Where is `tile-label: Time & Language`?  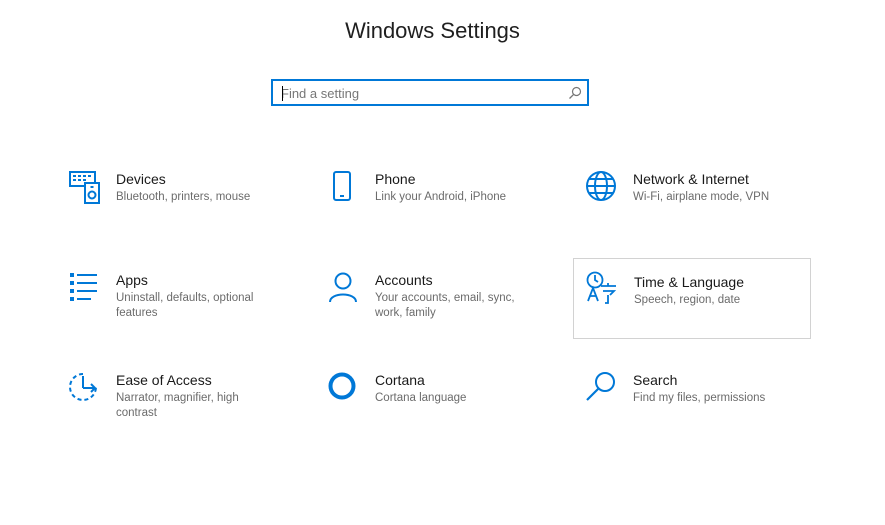
tile-label: Time & Language is located at coordinates (689, 282).